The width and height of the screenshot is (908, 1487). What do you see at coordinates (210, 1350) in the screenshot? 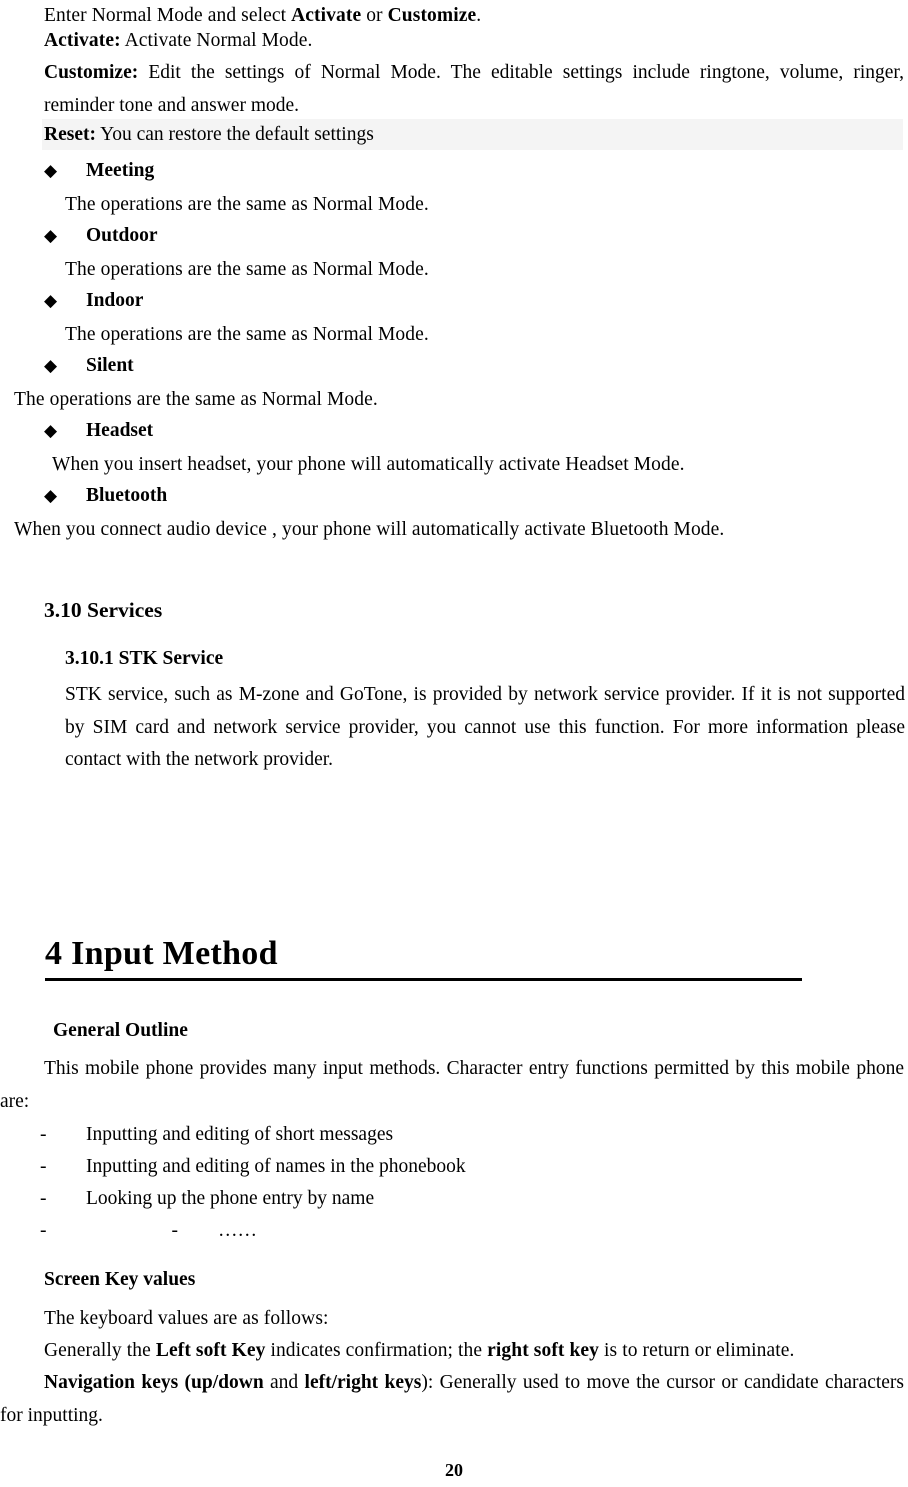
I see `left-soft-key-bold: Left soft Key` at bounding box center [210, 1350].